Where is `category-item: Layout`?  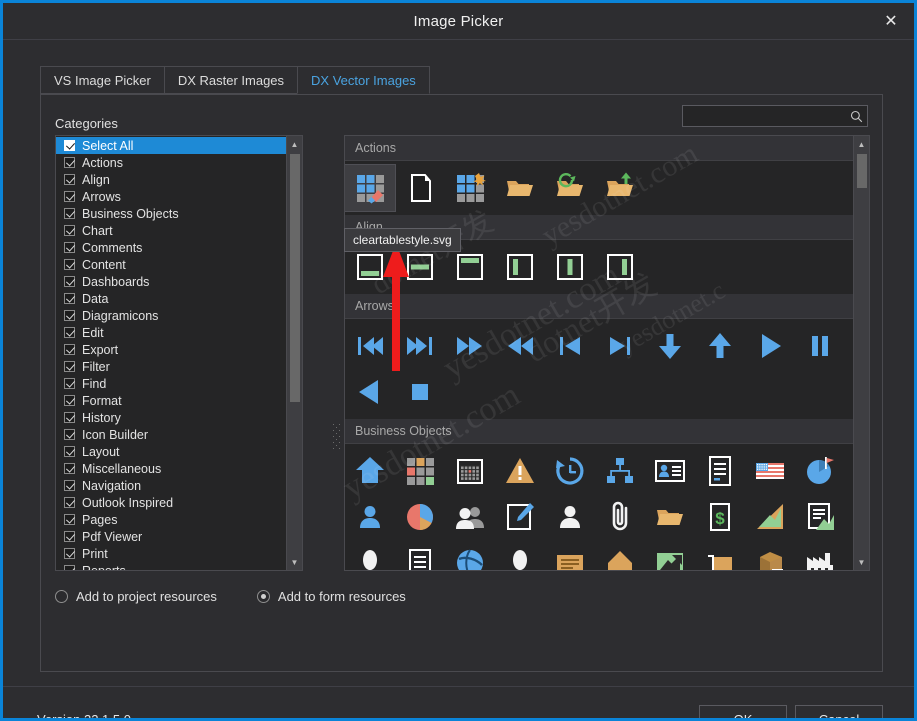
category-item: Layout is located at coordinates (171, 451).